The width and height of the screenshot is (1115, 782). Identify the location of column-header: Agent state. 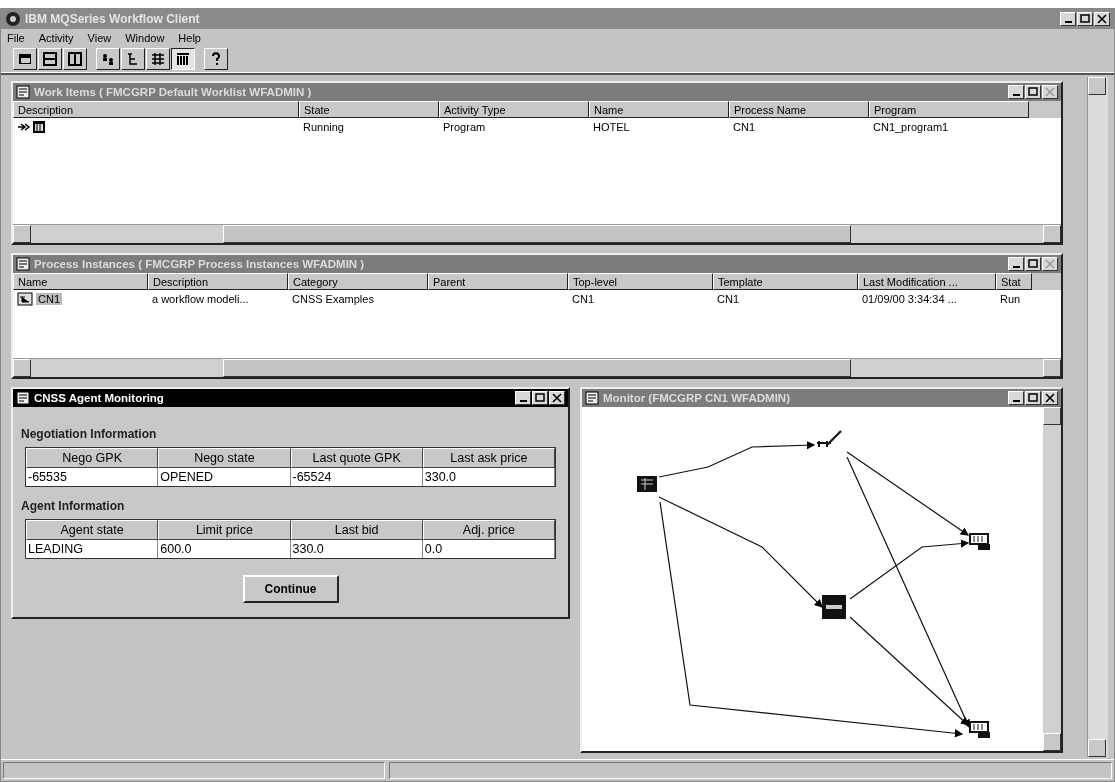
(92, 530).